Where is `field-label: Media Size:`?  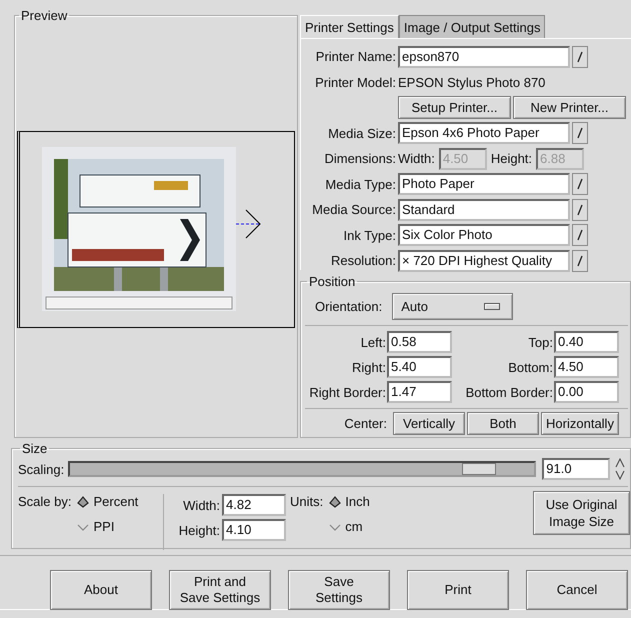 field-label: Media Size: is located at coordinates (362, 133).